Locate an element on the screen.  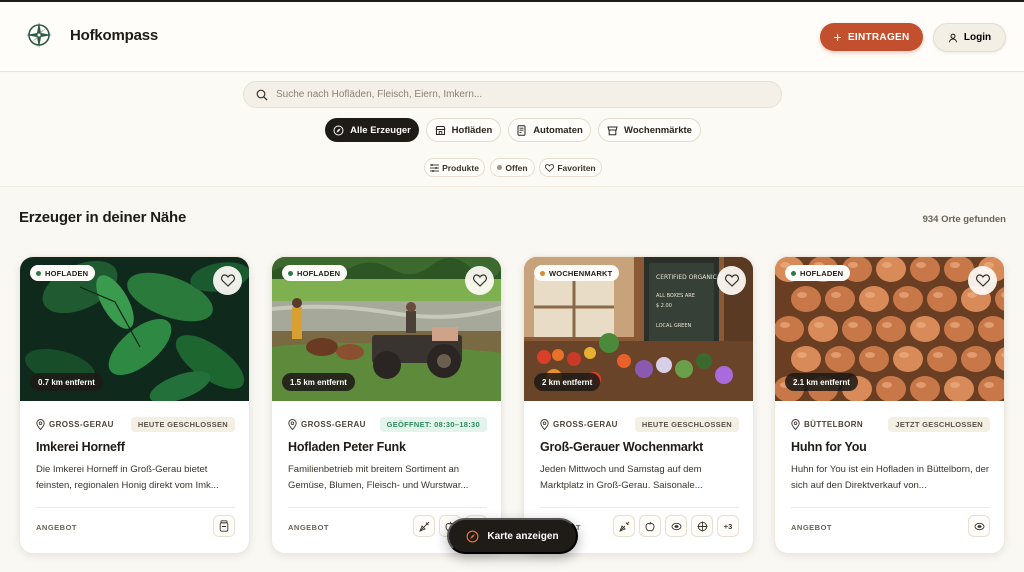
chip-label: Alle Erzeuger is located at coordinates (380, 130).